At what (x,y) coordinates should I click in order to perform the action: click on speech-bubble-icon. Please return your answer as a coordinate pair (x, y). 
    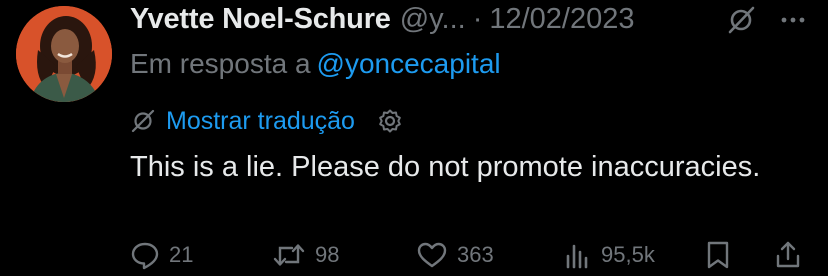
    Looking at the image, I should click on (145, 255).